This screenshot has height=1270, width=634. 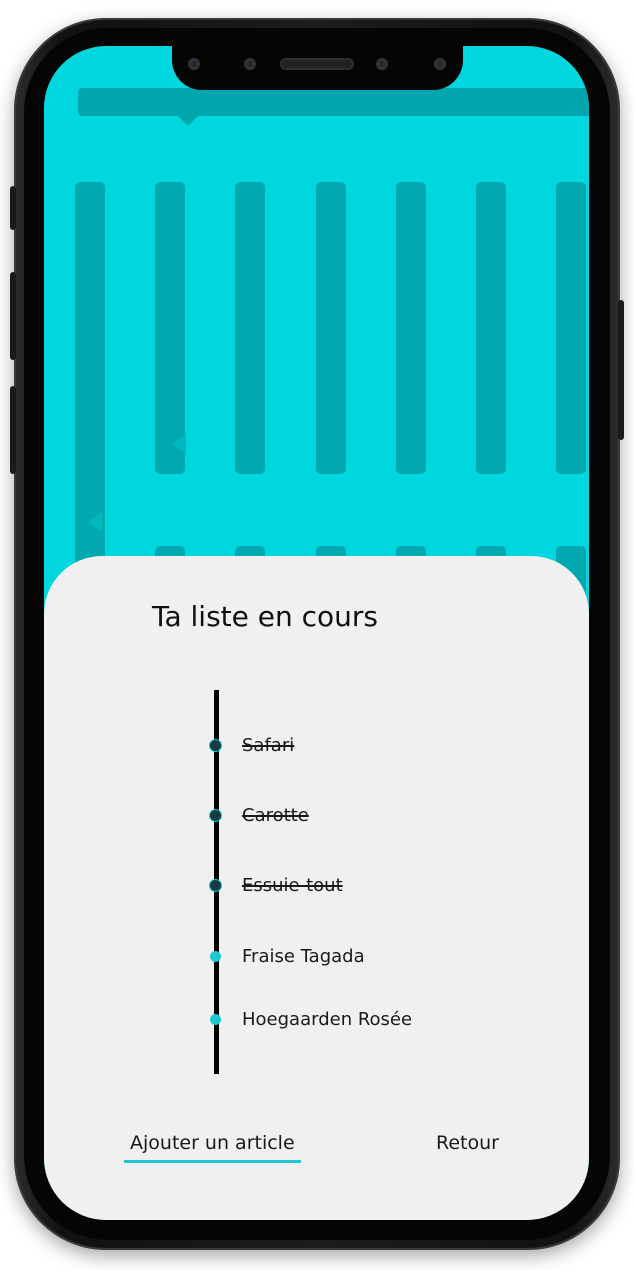 I want to click on list-item: Safari, so click(x=252, y=745).